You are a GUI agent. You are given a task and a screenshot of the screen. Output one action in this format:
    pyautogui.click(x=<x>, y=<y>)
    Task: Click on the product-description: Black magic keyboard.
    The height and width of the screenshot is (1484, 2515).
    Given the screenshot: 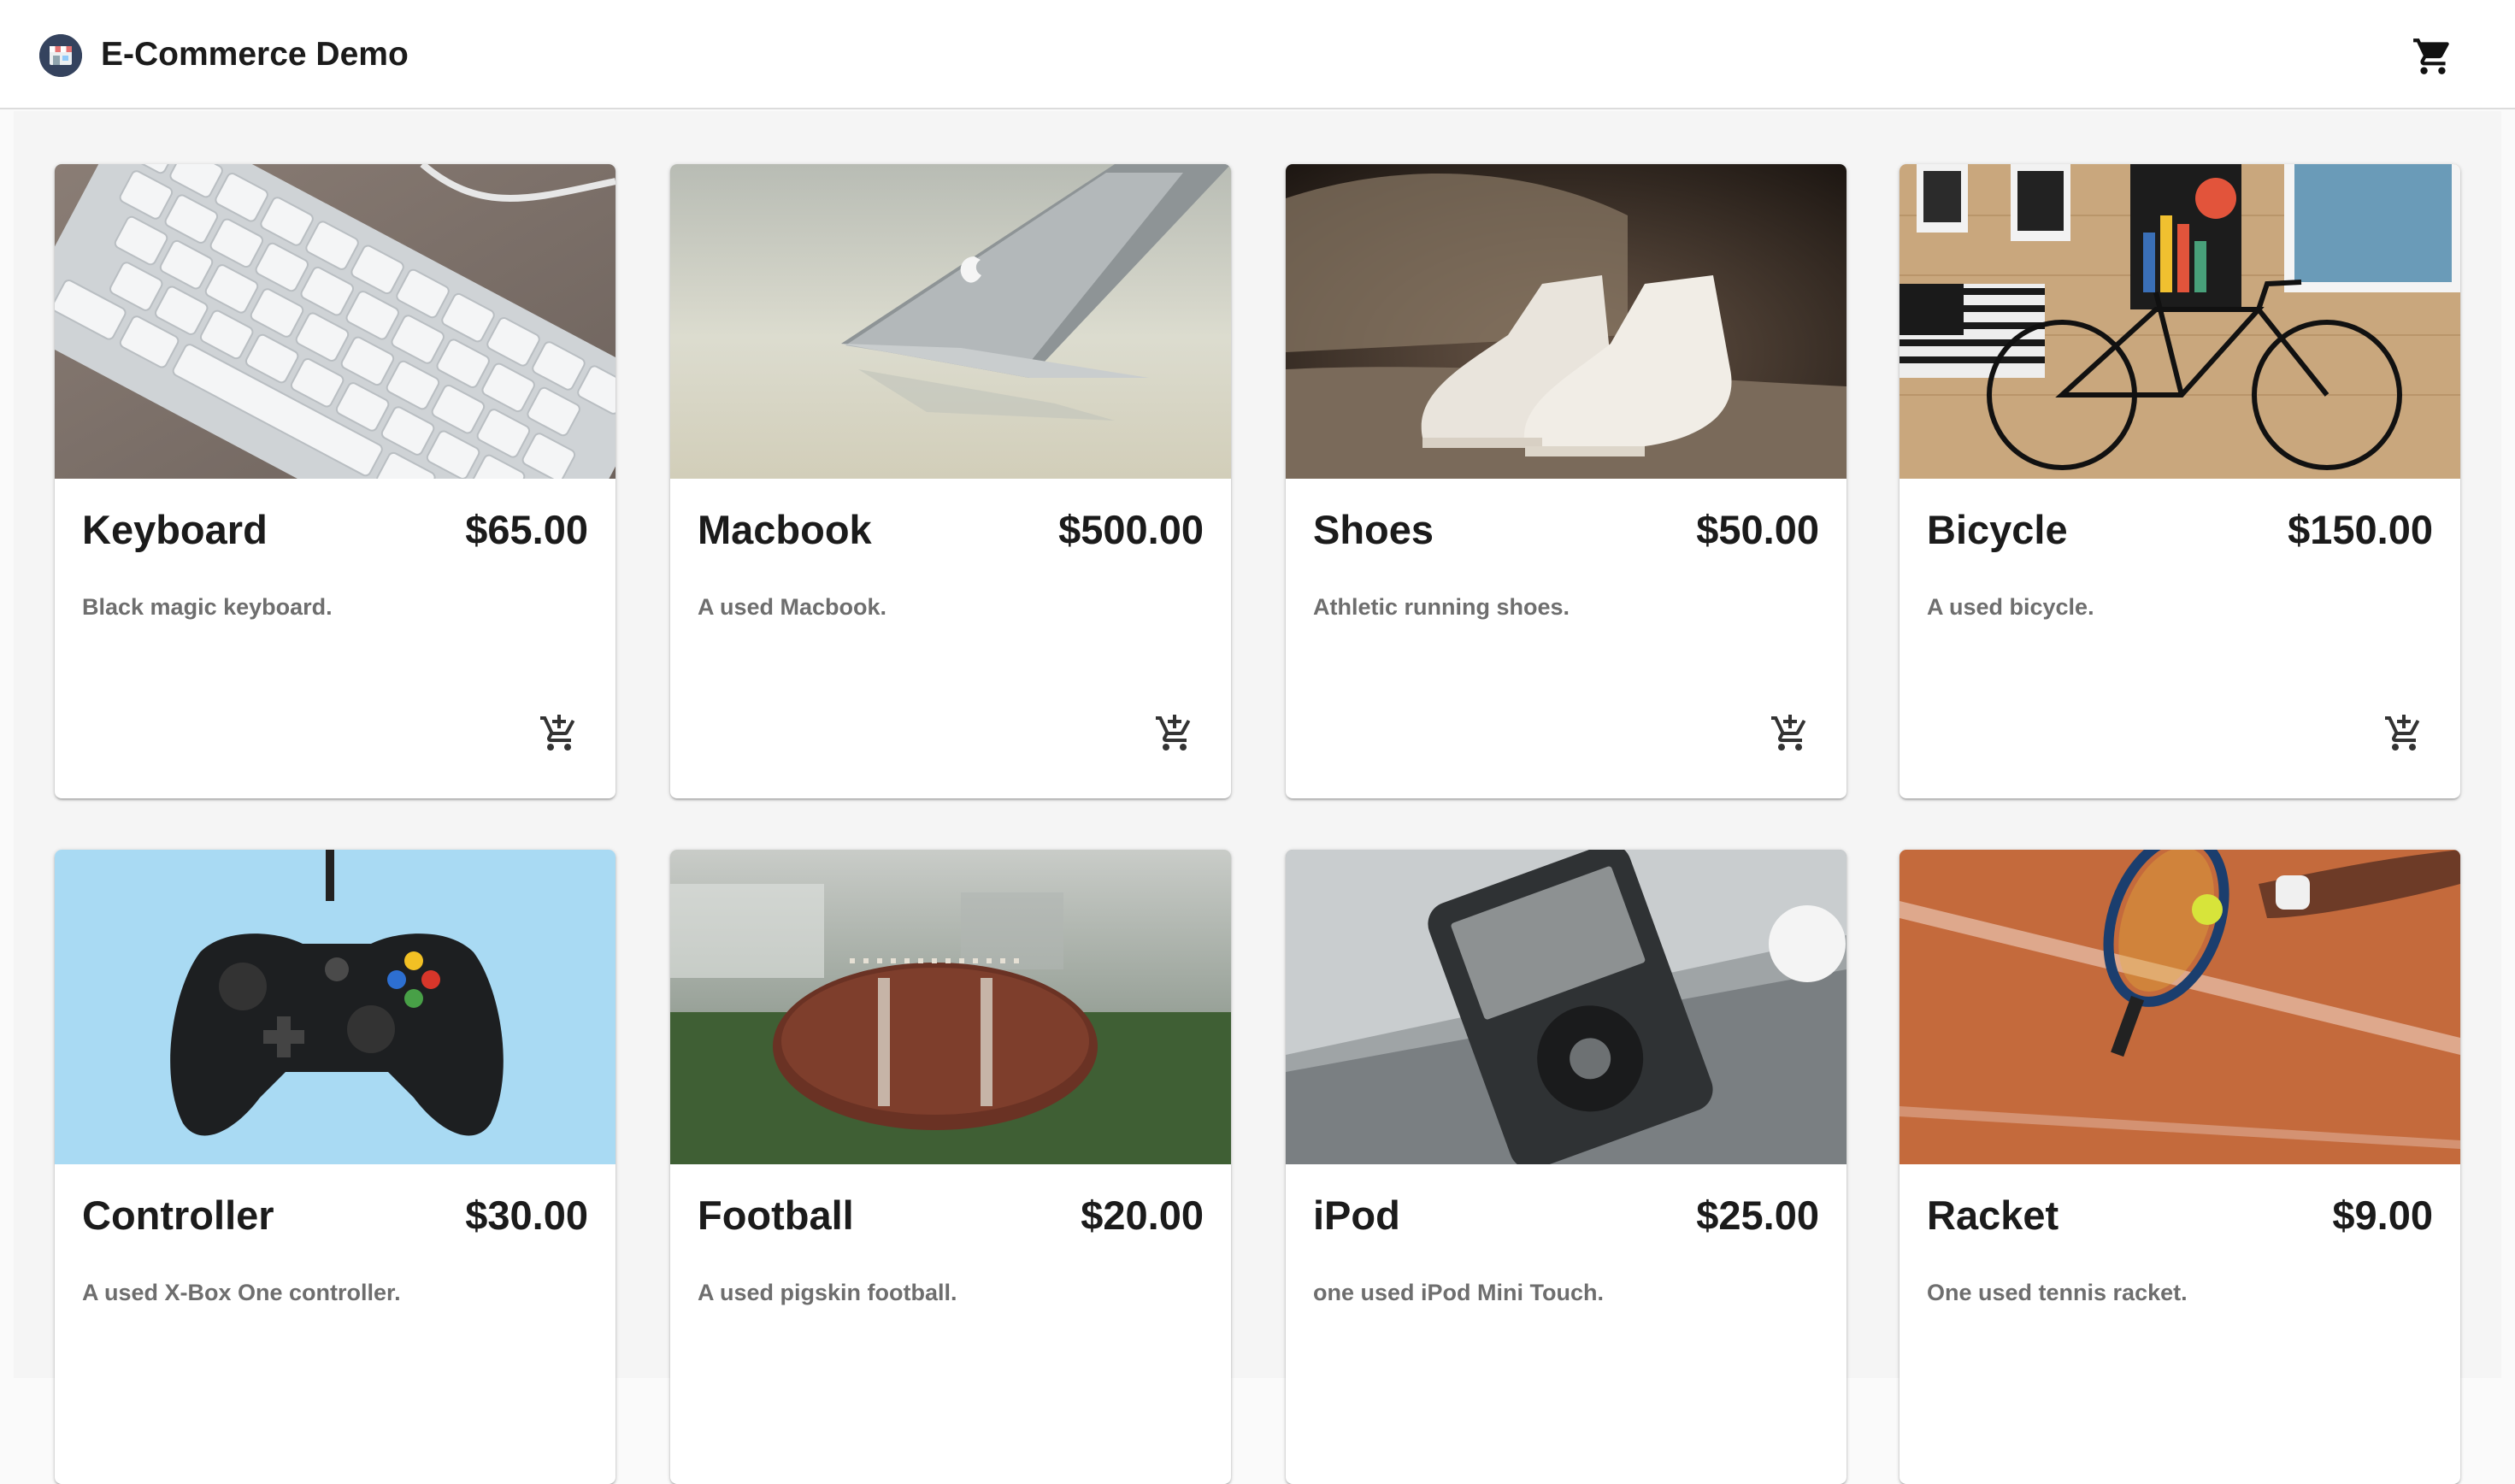 What is the action you would take?
    pyautogui.click(x=208, y=607)
    